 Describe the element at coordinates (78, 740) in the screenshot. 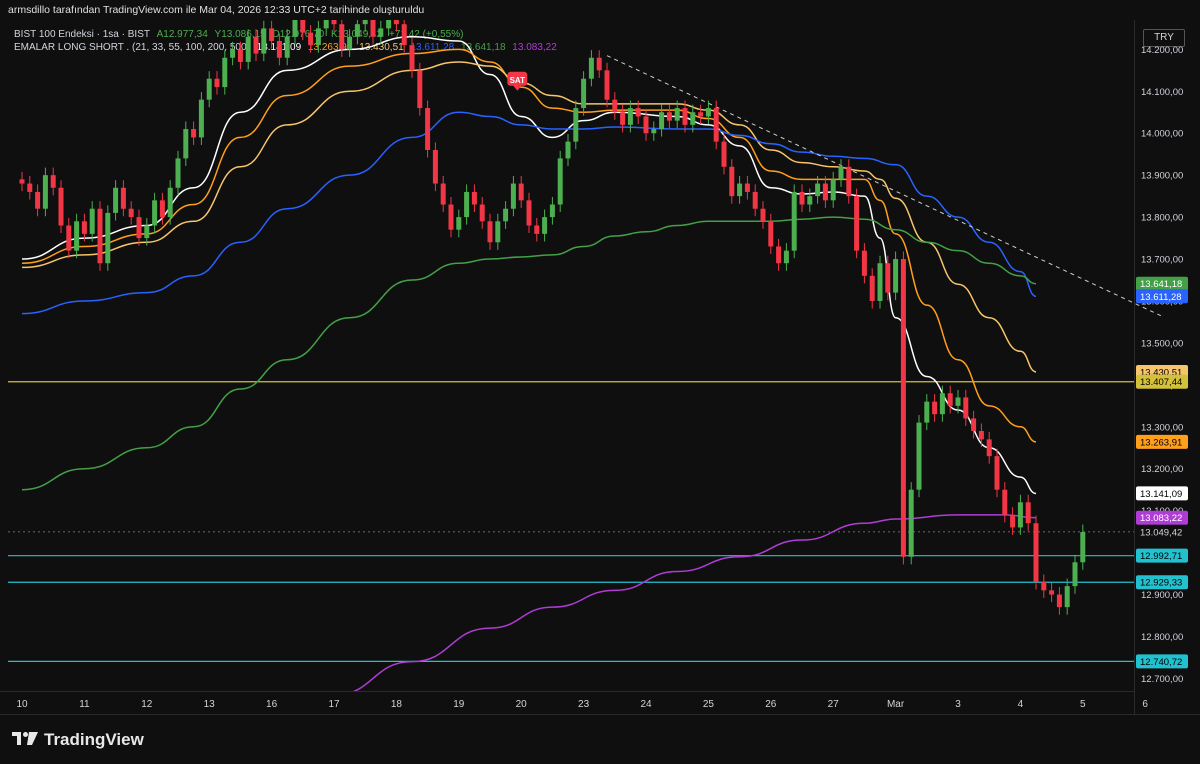

I see `tradingview-logo: TradingView` at that location.